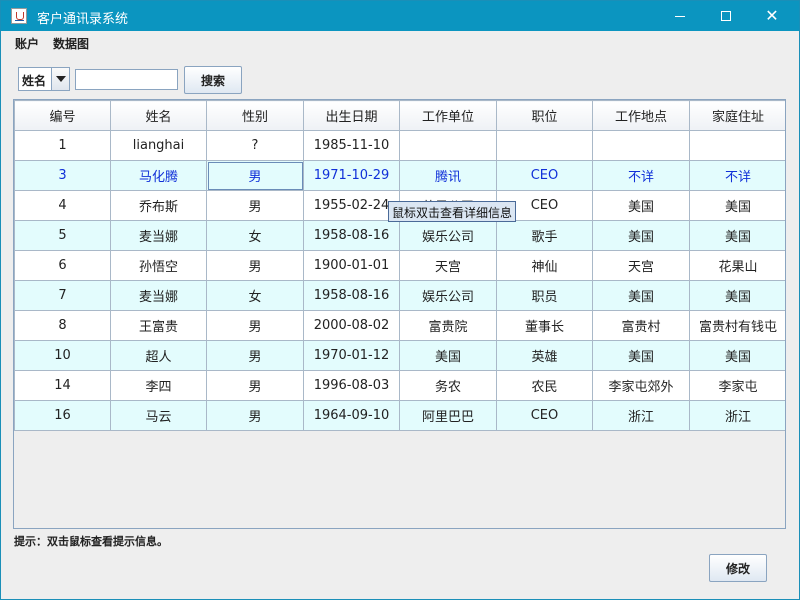 This screenshot has width=800, height=600. What do you see at coordinates (680, 16) in the screenshot?
I see `minimize-button` at bounding box center [680, 16].